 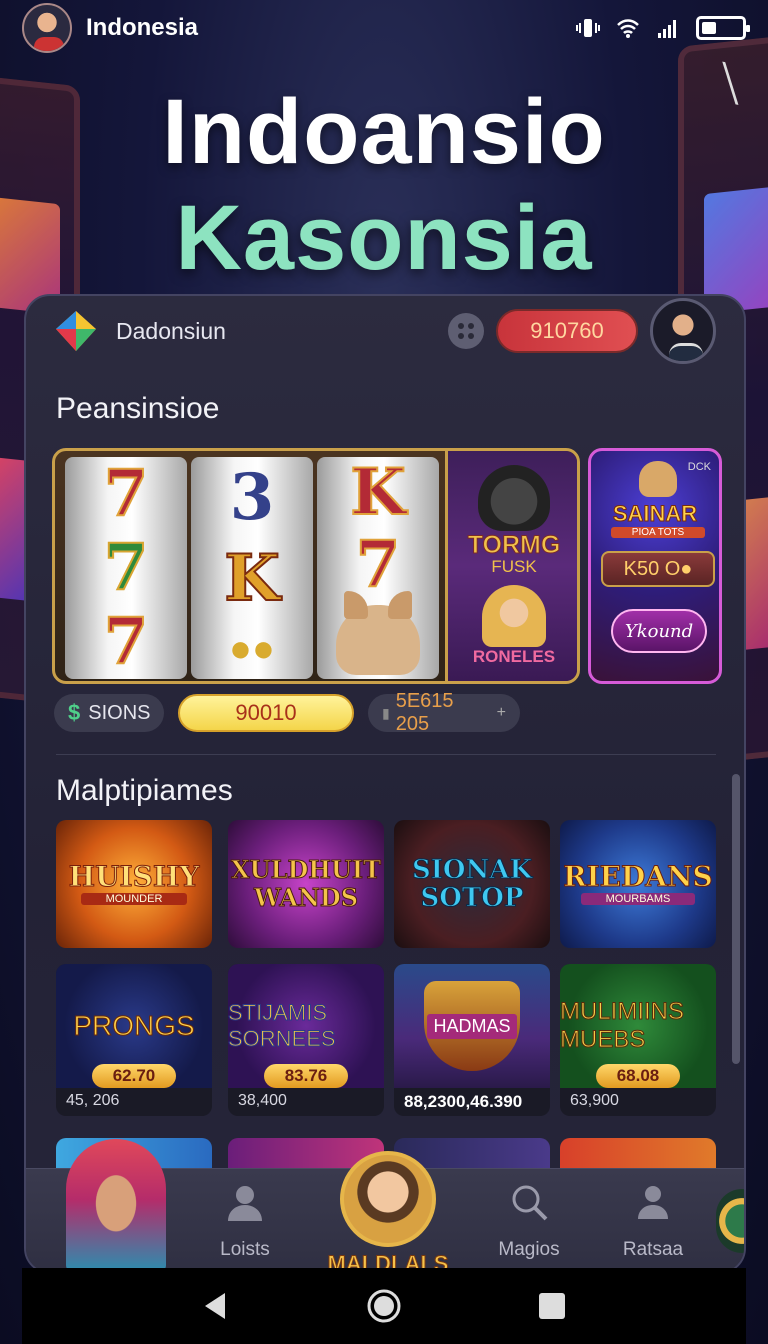 I want to click on game-player-count: 45, 206, so click(x=93, y=1100).